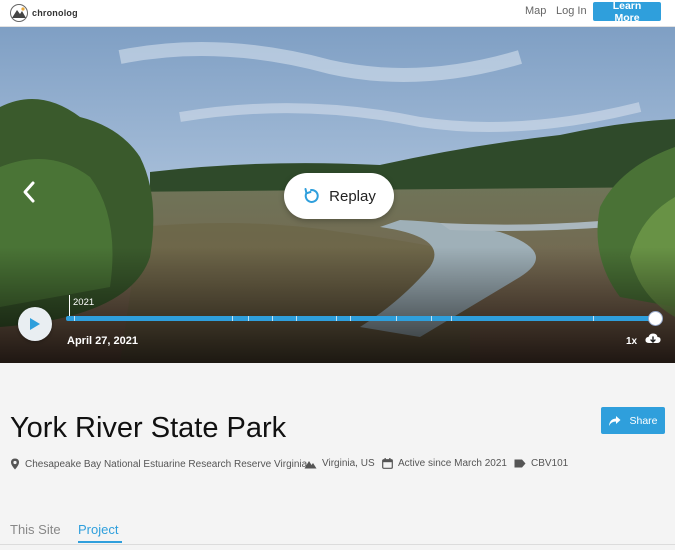 The width and height of the screenshot is (675, 550). I want to click on timeline-scrubber, so click(361, 318).